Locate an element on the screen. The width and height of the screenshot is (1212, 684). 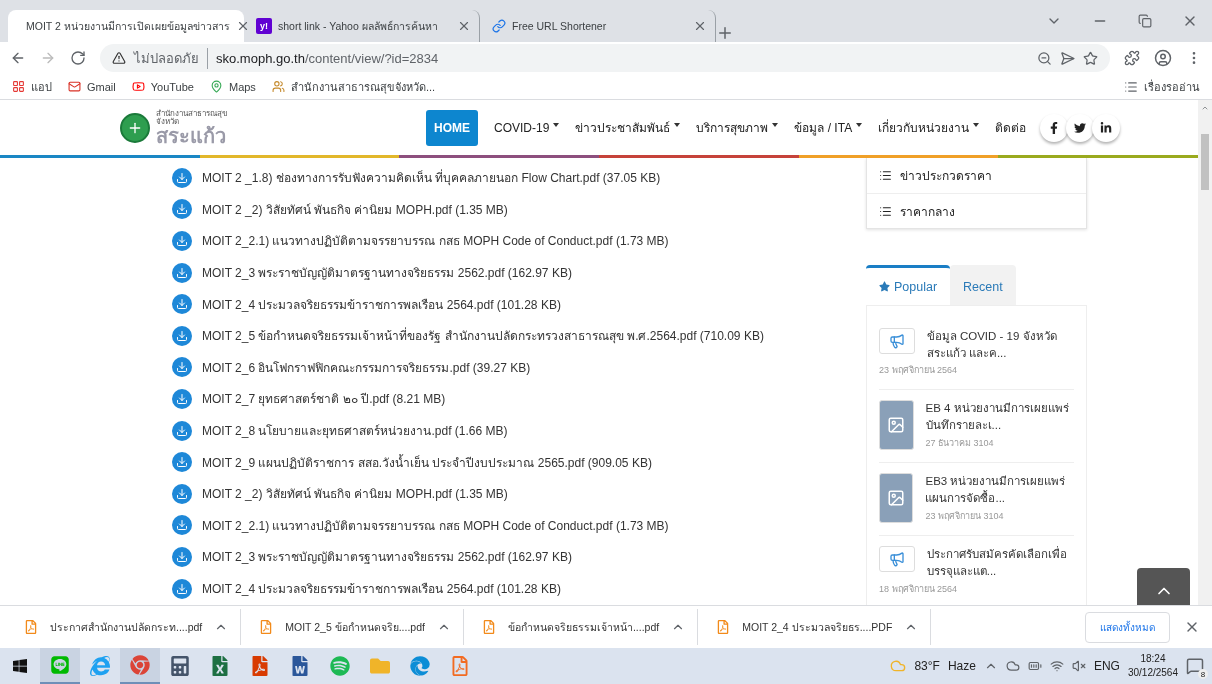
nav-link: เกี่ยวกับหน่วยงาน is located at coordinates (929, 127).